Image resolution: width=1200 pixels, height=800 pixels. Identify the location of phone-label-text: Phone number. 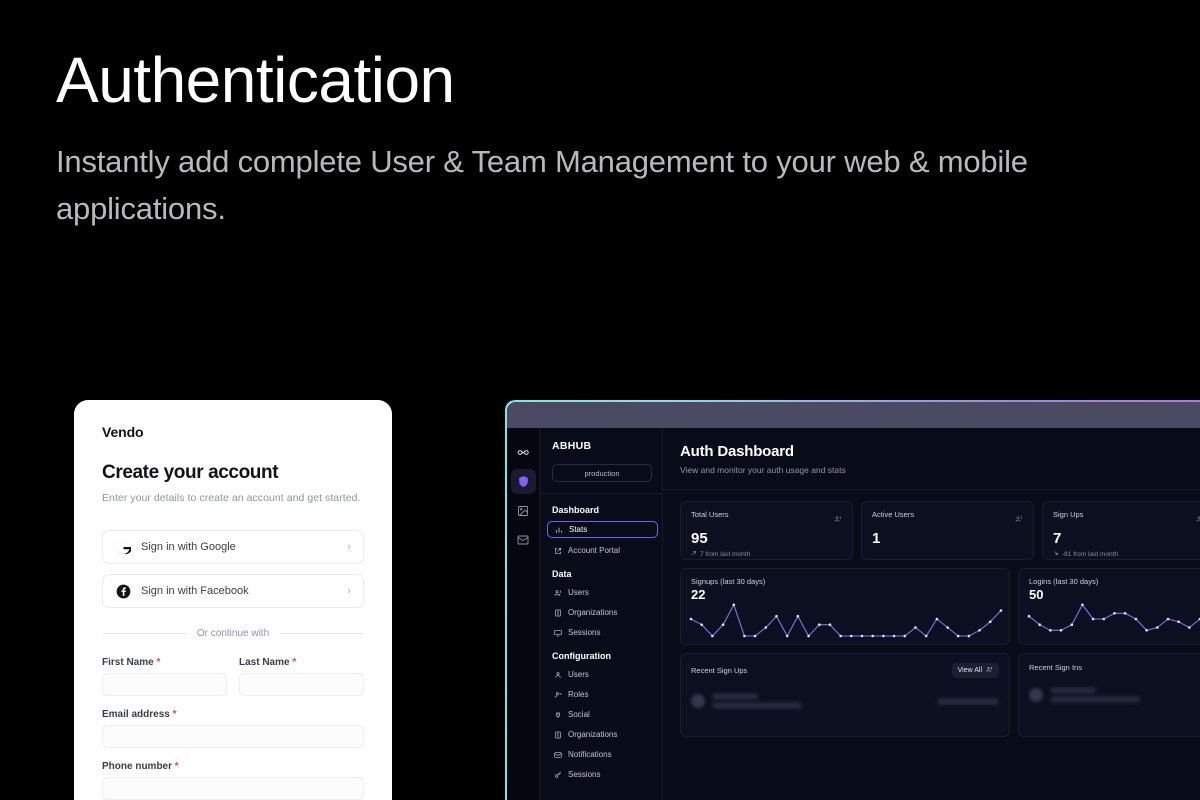
(137, 766).